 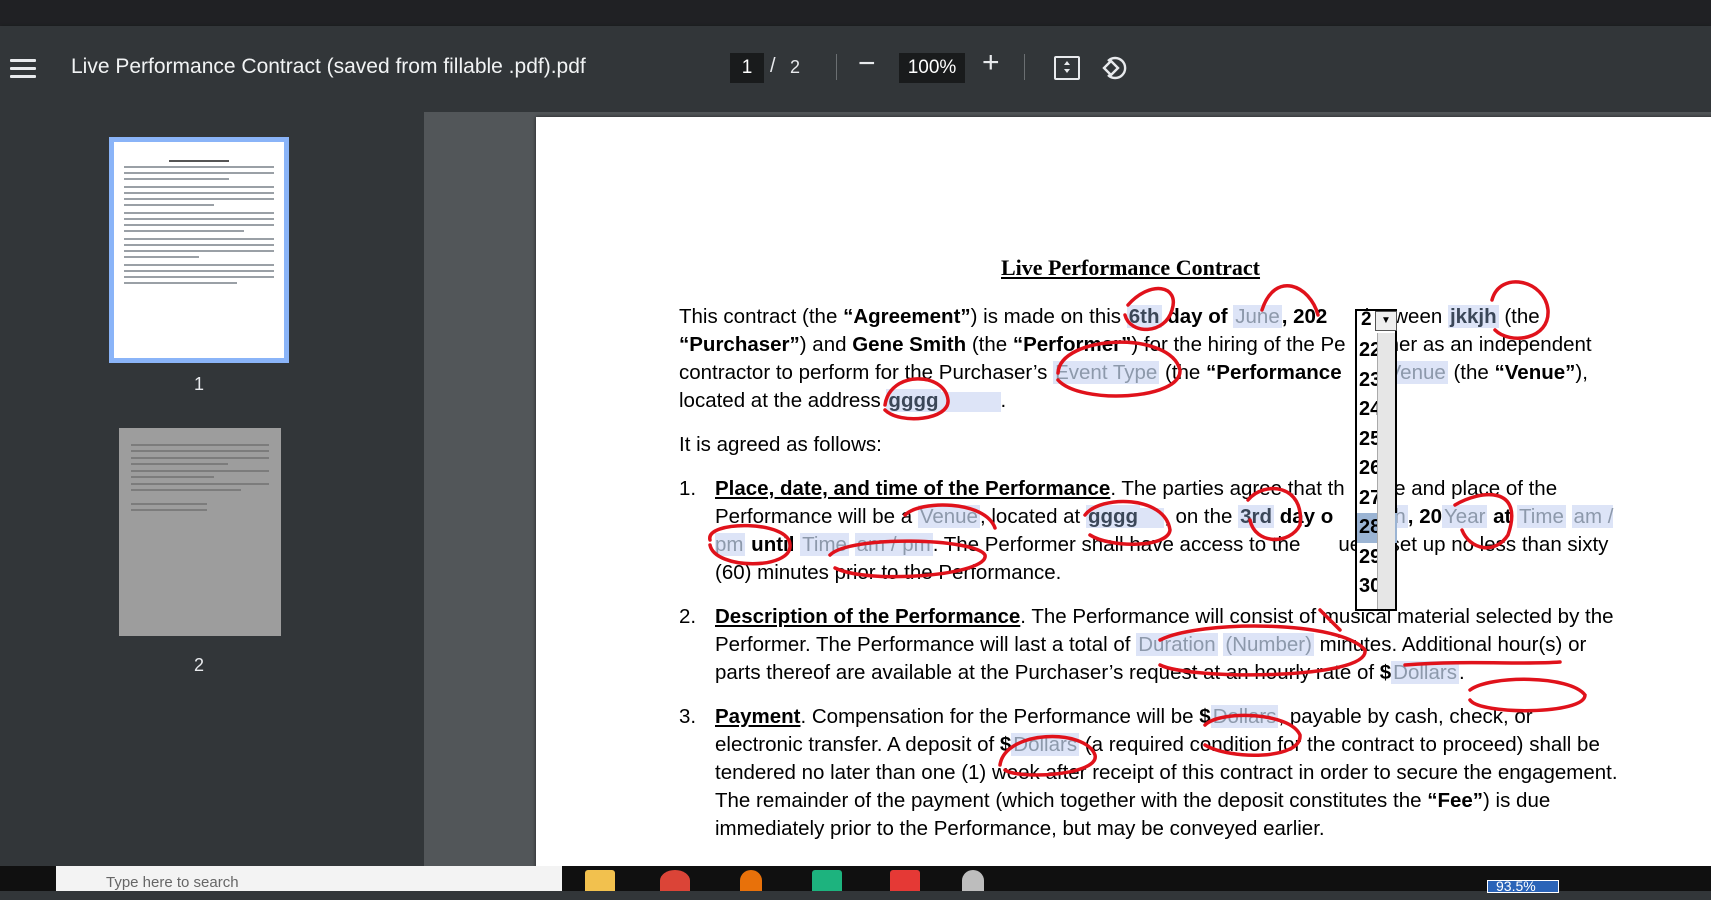 What do you see at coordinates (1376, 460) in the screenshot?
I see `year-dropdown: 2 ▼ 22 23 24 25 26 27 28 29 30` at bounding box center [1376, 460].